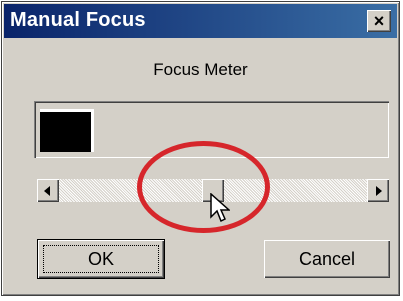 Image resolution: width=403 pixels, height=301 pixels. Describe the element at coordinates (379, 21) in the screenshot. I see `close-button: ×` at that location.